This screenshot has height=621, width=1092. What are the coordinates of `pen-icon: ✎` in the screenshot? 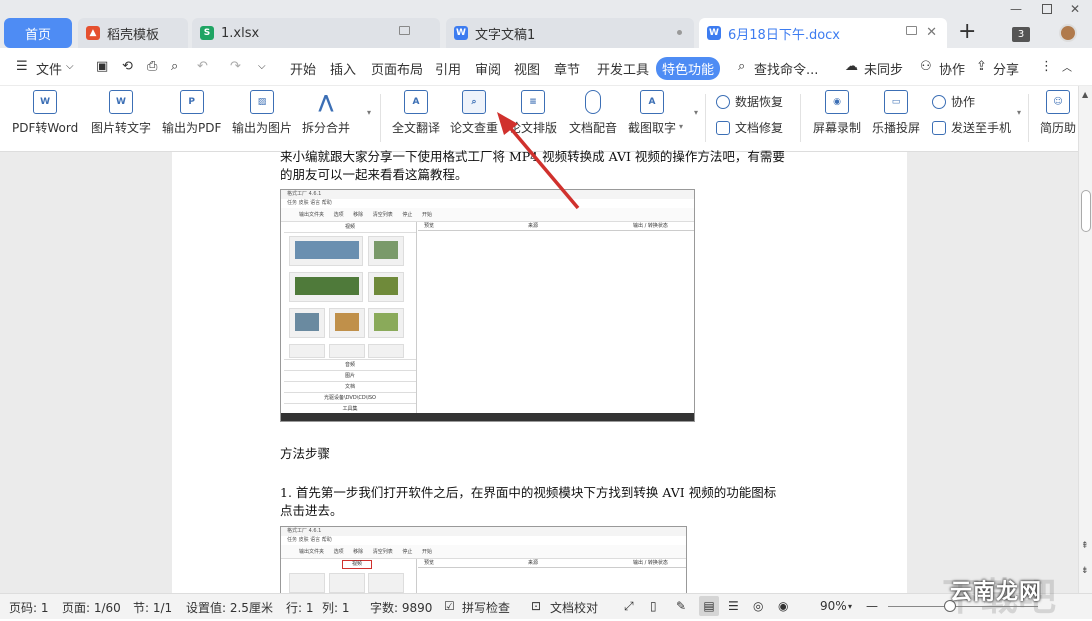 It's located at (681, 606).